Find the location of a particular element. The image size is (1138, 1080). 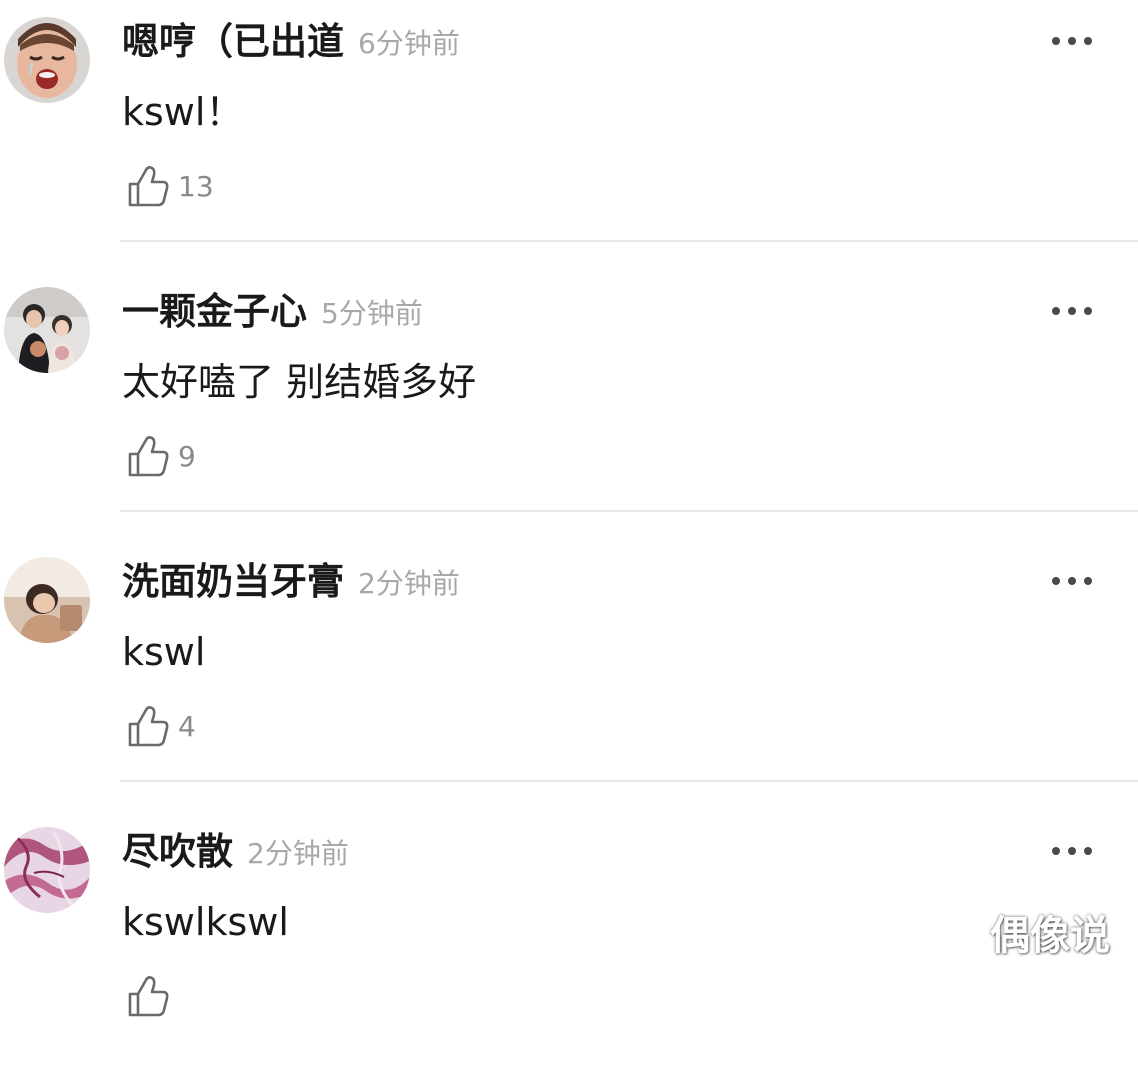

girl-photo-avatar-icon is located at coordinates (47, 600).